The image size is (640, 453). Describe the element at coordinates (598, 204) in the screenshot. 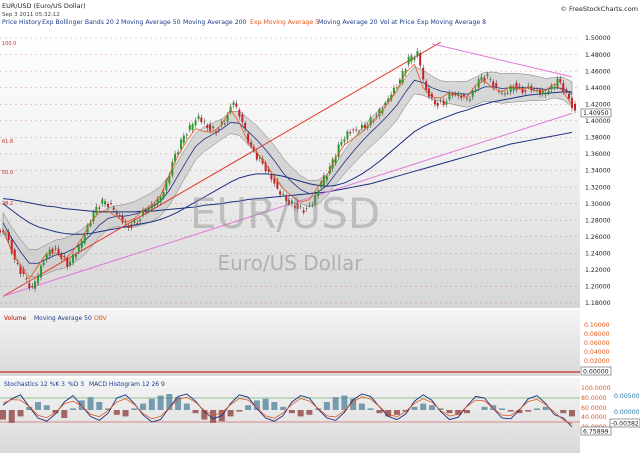

I see `price-tick-label: 1.30000` at that location.